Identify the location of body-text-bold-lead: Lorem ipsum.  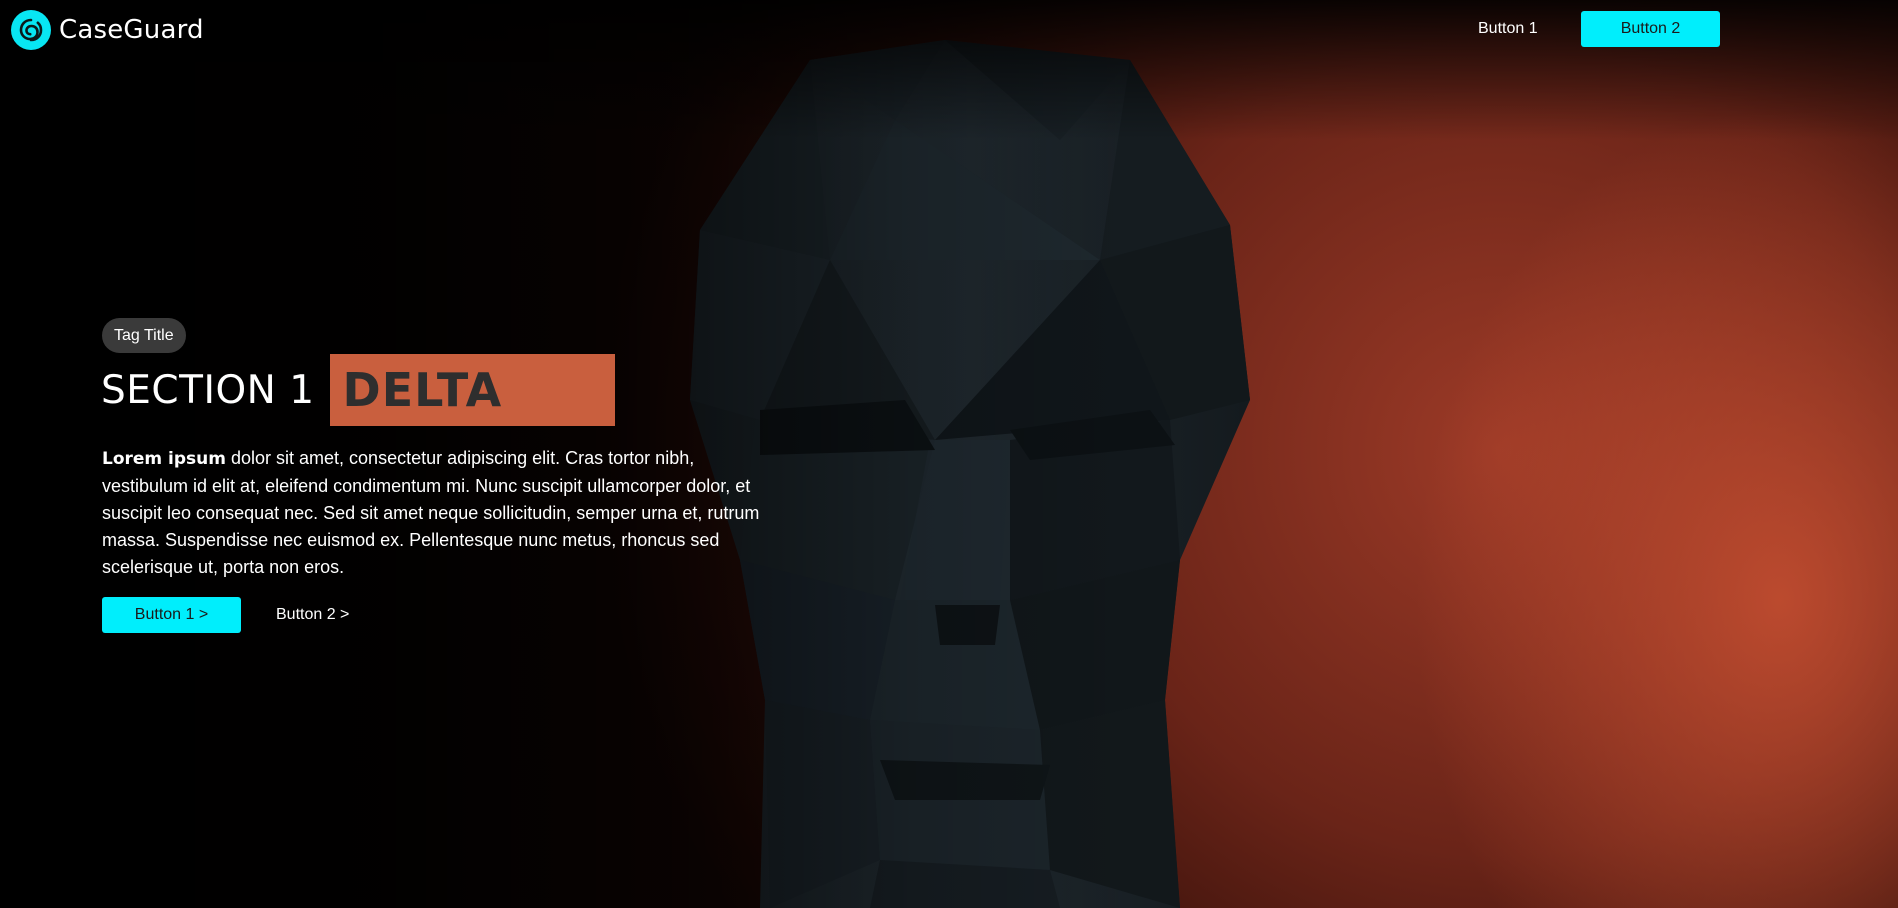
(164, 459).